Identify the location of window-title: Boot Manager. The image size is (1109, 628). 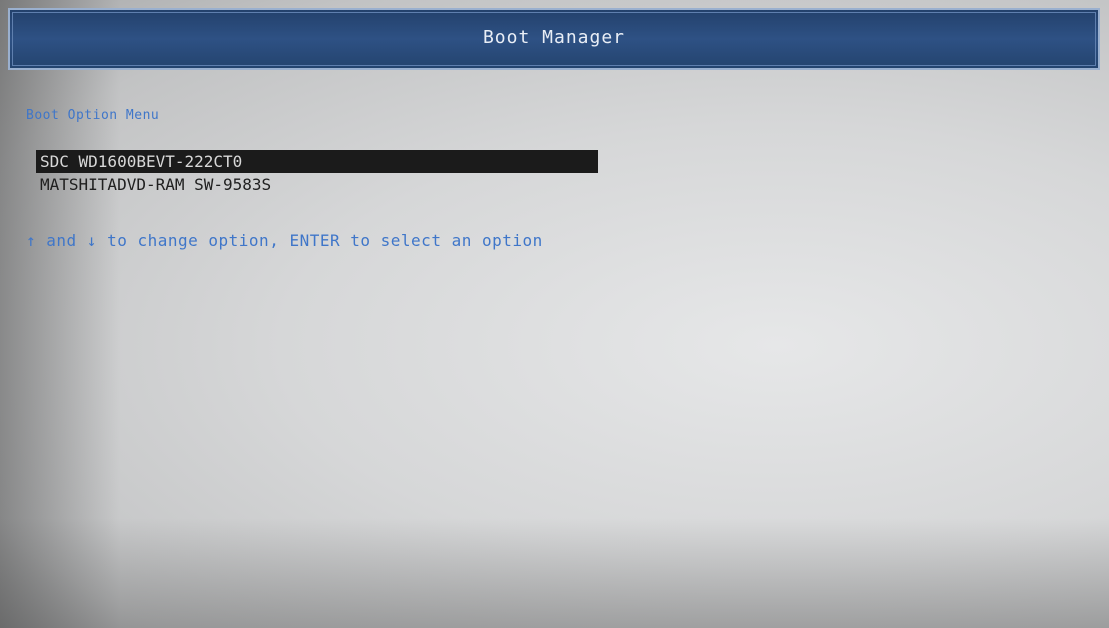
(554, 37).